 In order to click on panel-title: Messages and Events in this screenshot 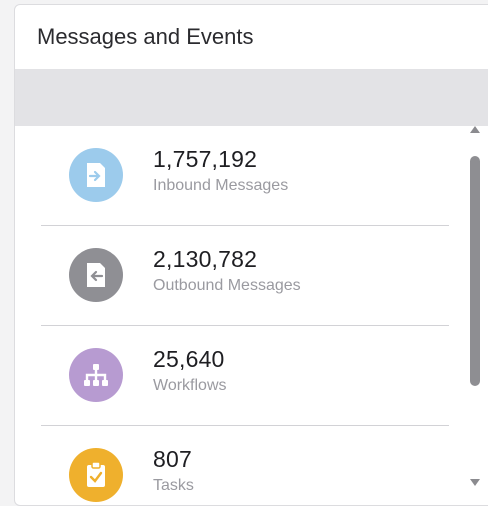, I will do `click(145, 36)`.